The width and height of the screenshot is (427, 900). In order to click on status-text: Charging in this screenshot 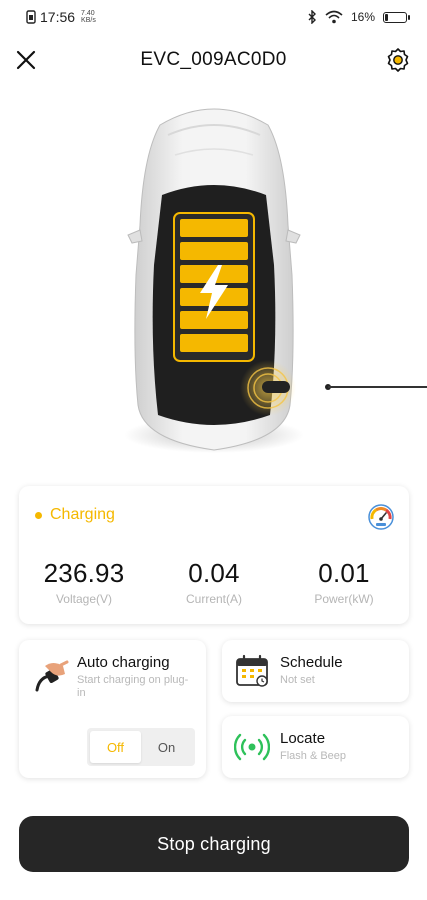, I will do `click(82, 514)`.